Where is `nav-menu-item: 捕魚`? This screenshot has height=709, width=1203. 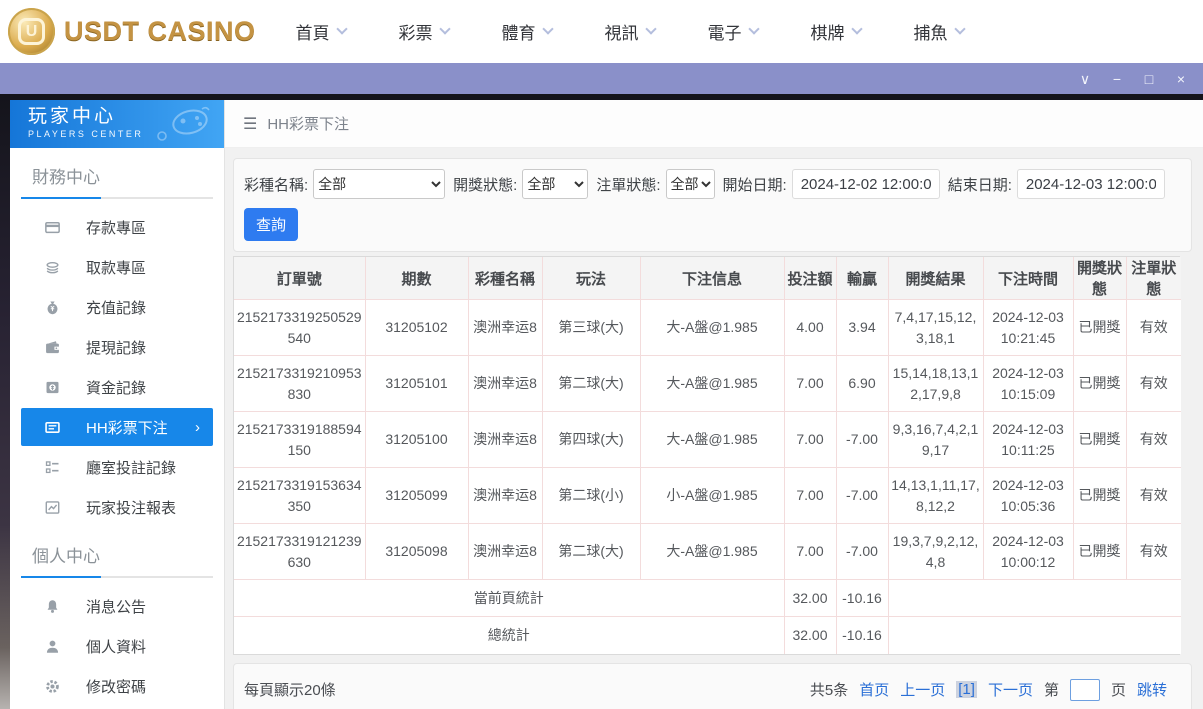
nav-menu-item: 捕魚 is located at coordinates (939, 31).